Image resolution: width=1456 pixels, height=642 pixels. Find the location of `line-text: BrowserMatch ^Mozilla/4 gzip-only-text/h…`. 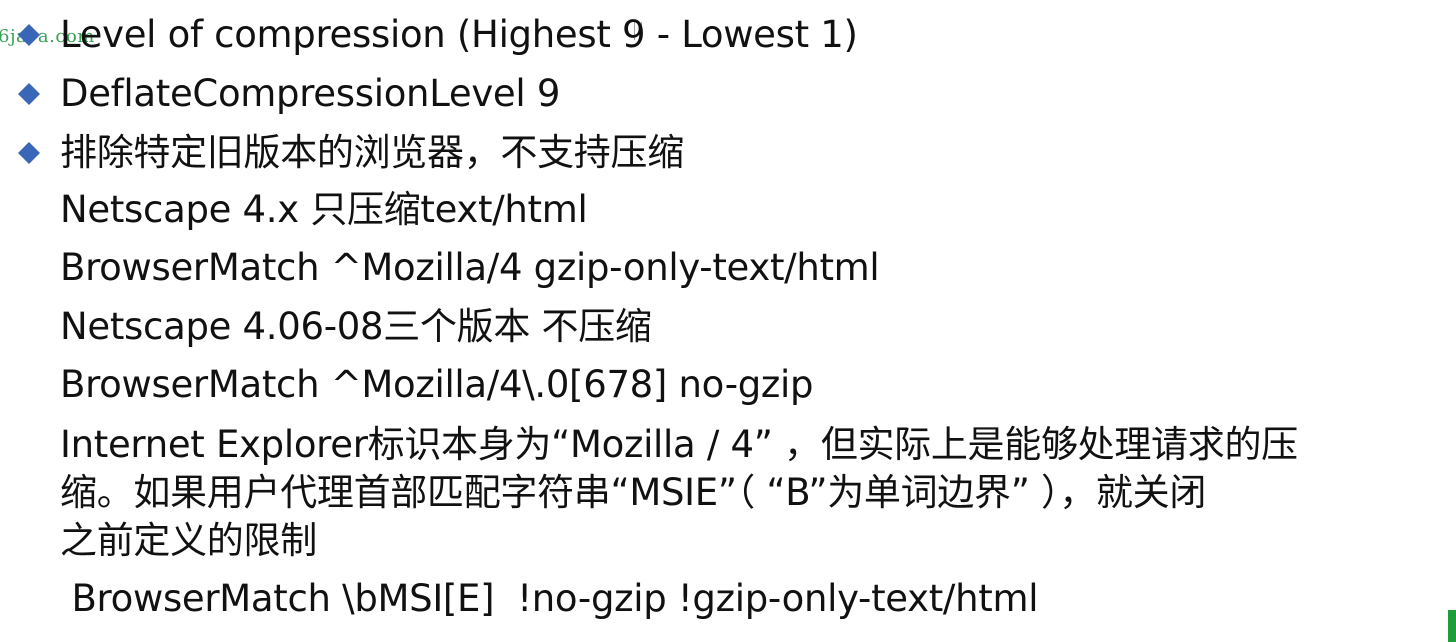

line-text: BrowserMatch ^Mozilla/4 gzip-only-text/h… is located at coordinates (470, 267).